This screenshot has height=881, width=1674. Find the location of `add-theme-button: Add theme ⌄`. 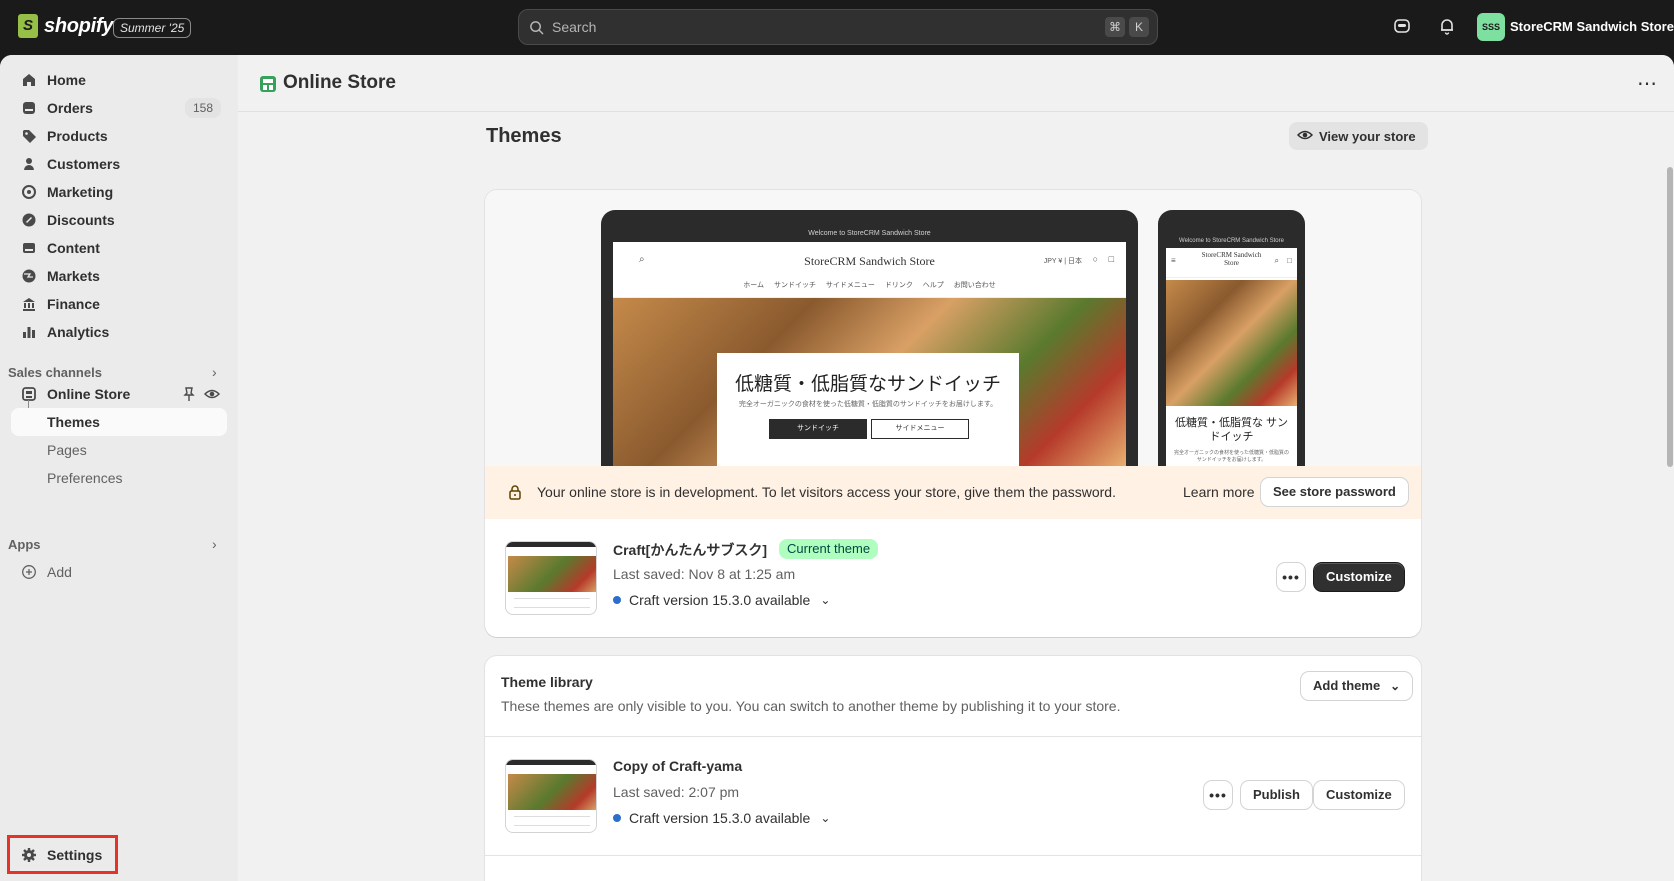

add-theme-button: Add theme ⌄ is located at coordinates (1357, 686).